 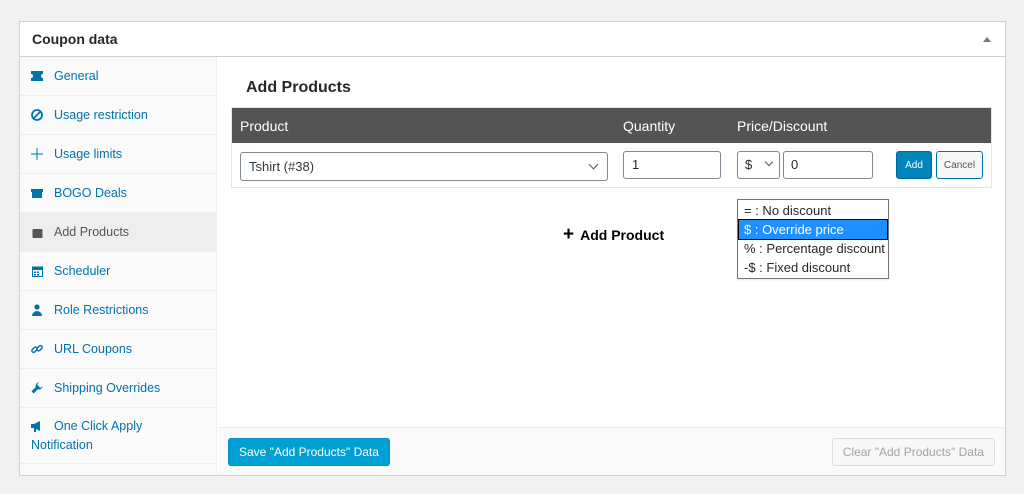 I want to click on price-input: 0, so click(x=828, y=165).